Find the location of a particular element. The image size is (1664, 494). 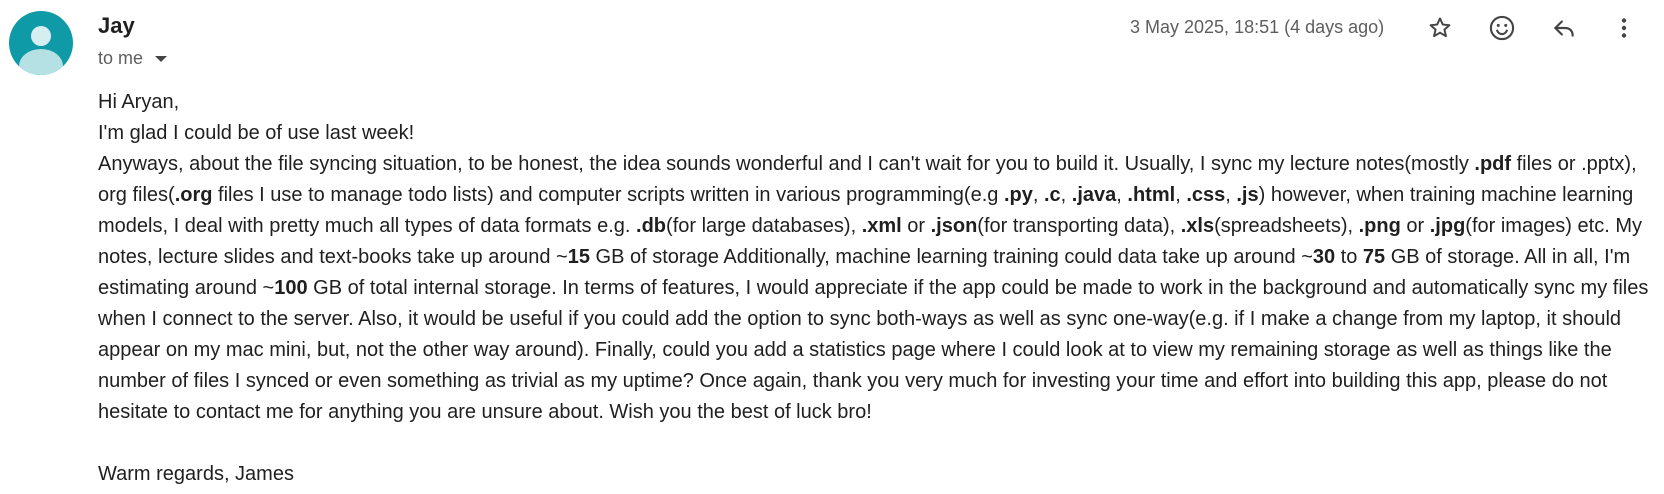

chevron-down-icon is located at coordinates (161, 59).